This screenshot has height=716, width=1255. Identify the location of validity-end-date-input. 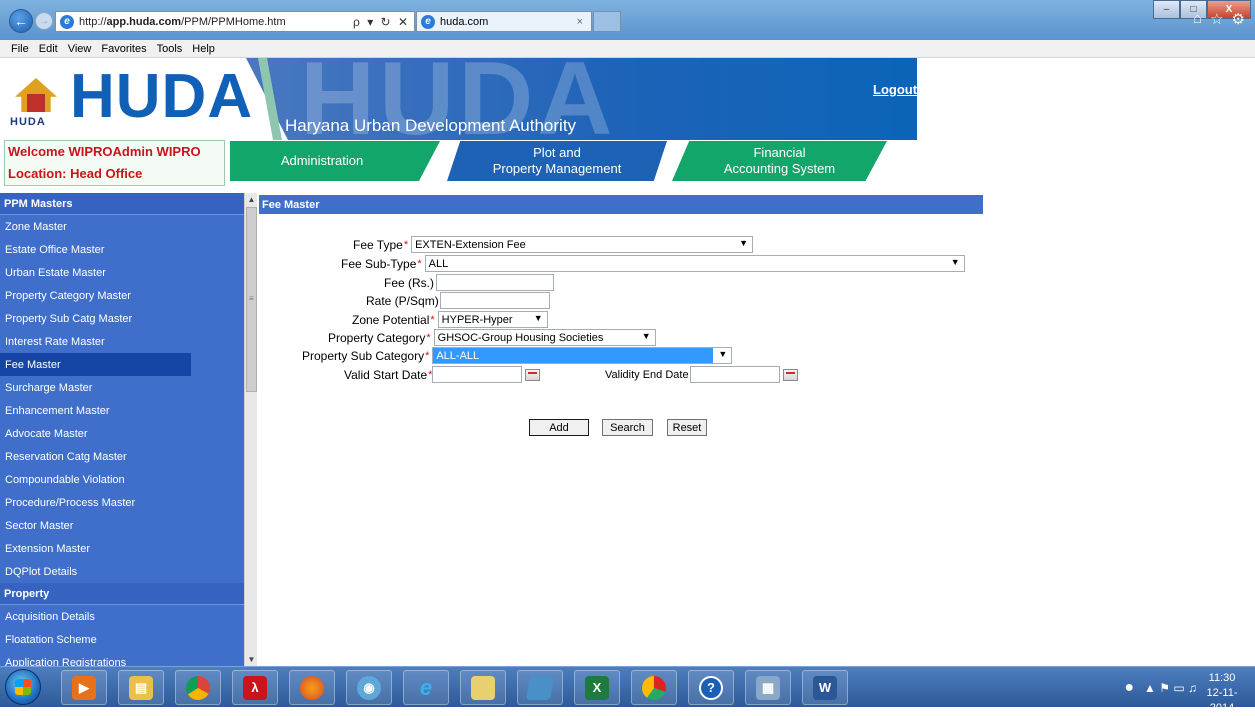
(734, 374).